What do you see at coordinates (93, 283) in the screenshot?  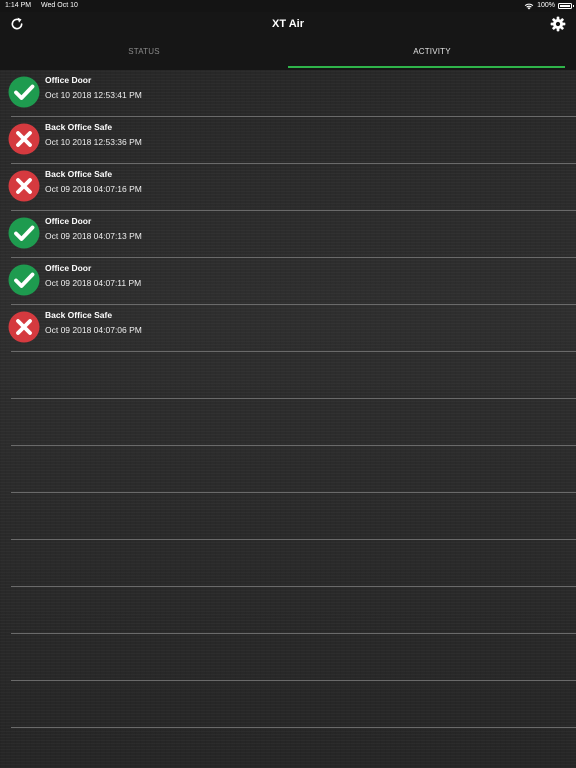 I see `activity-timestamp: Oct 09 2018 04:07:11 PM` at bounding box center [93, 283].